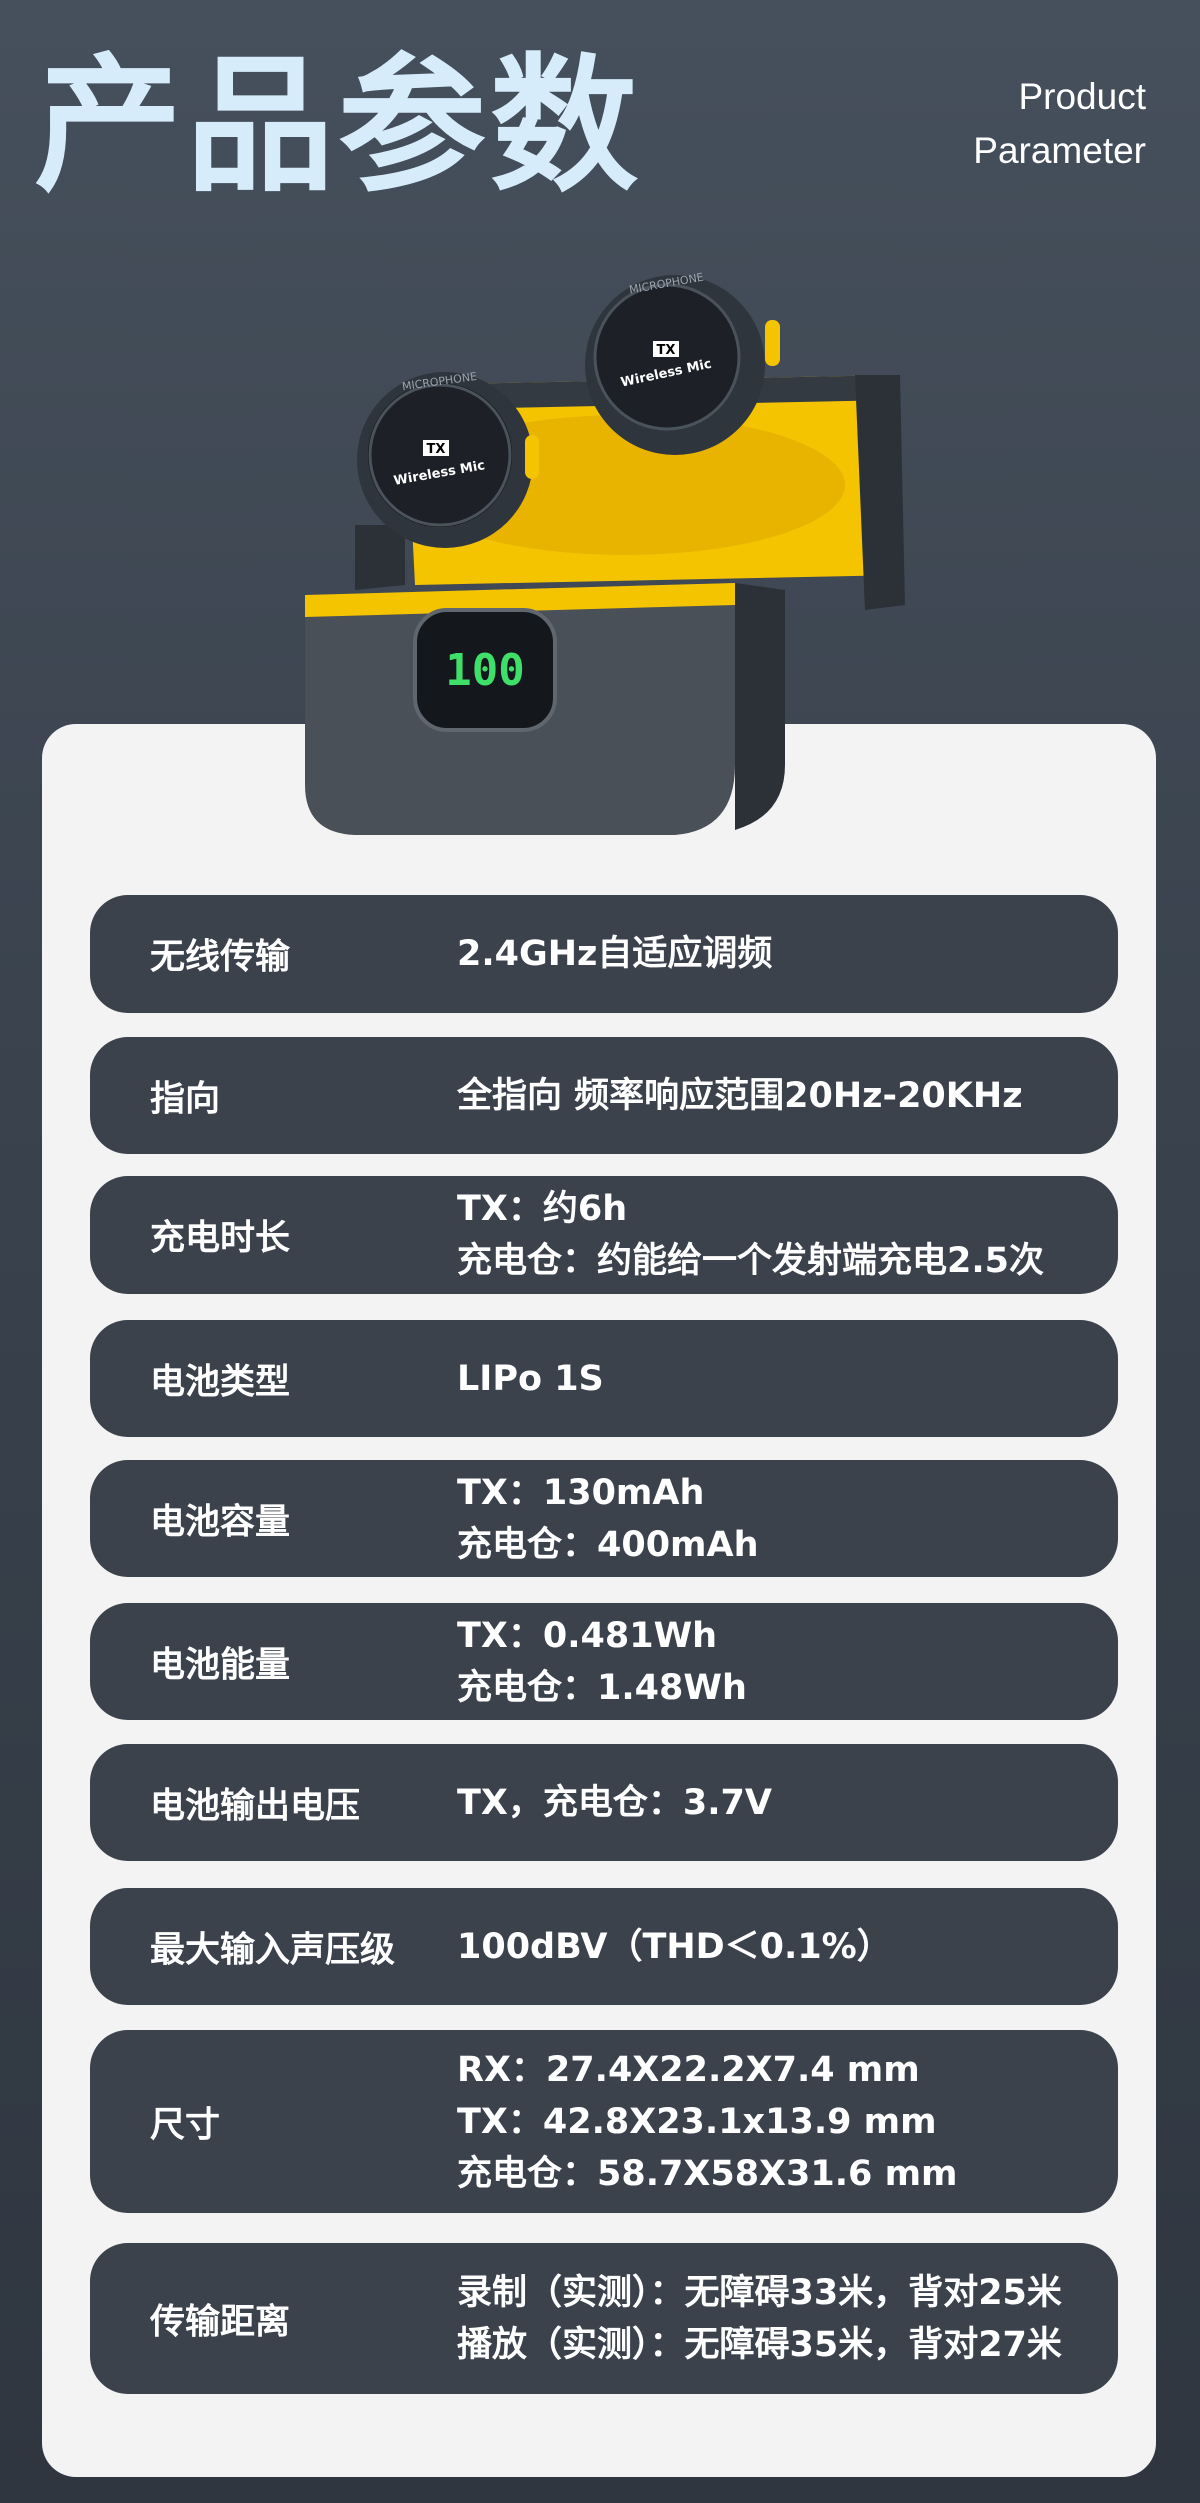 The width and height of the screenshot is (1200, 2503). Describe the element at coordinates (255, 1806) in the screenshot. I see `spec-label: 电池输出电压` at that location.